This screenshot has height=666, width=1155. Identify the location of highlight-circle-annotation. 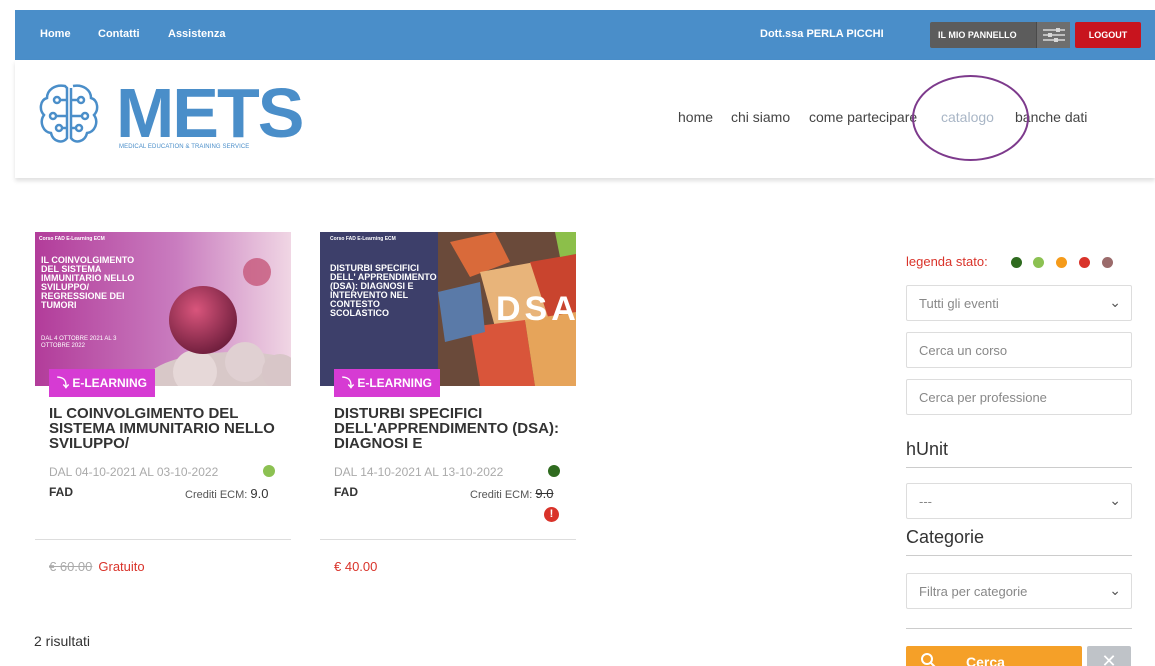
(970, 118).